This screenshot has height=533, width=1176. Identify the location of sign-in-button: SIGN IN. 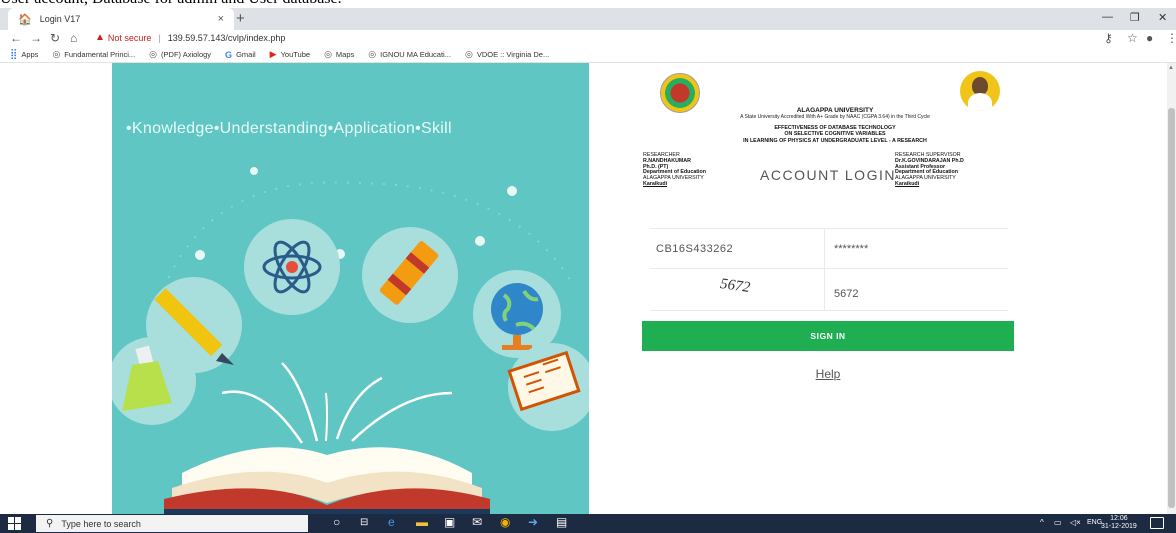
(828, 336).